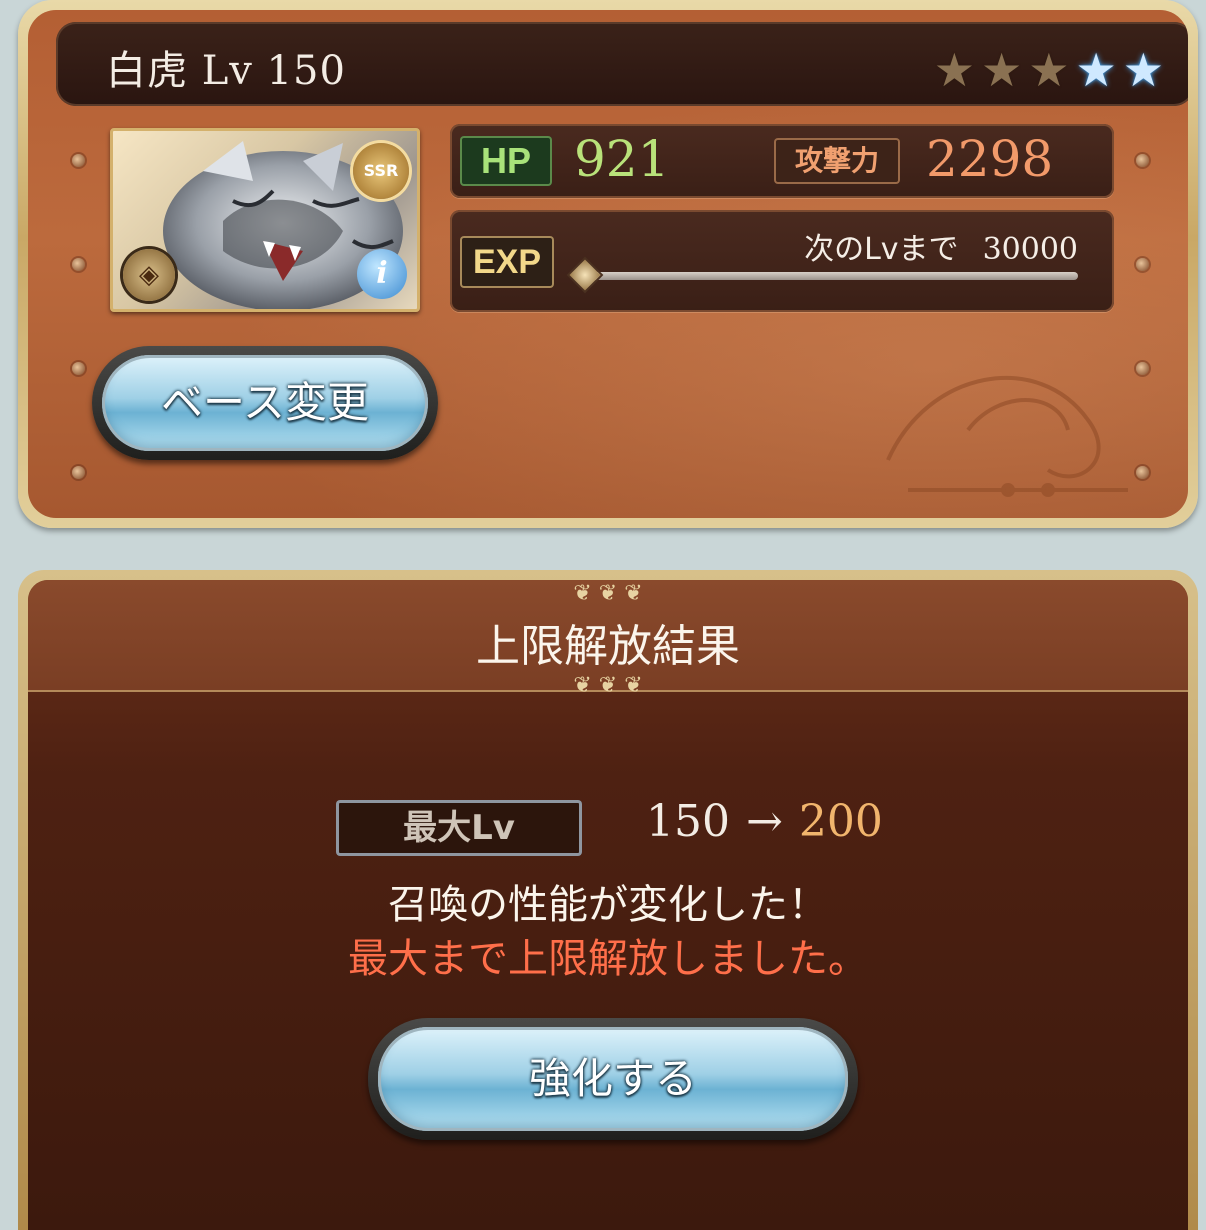 The width and height of the screenshot is (1206, 1230). I want to click on level-cap-before: 150, so click(688, 821).